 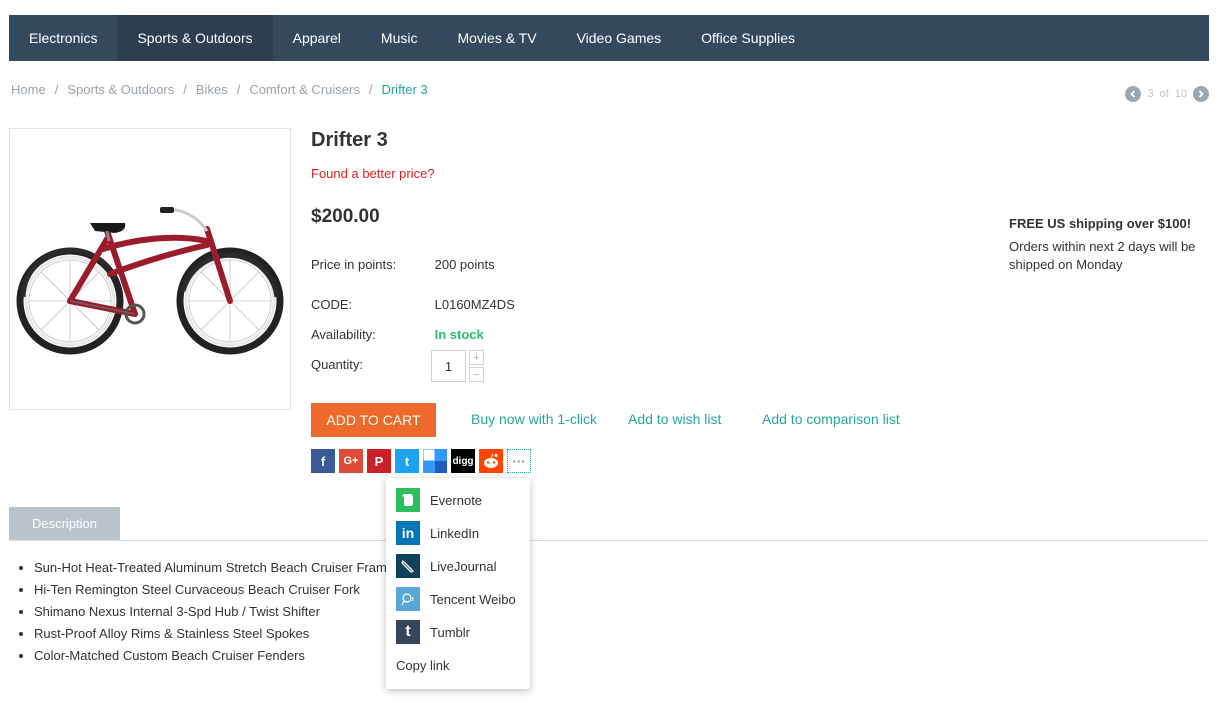 I want to click on code-row: CODE: L0160MZ4DS, so click(x=413, y=304).